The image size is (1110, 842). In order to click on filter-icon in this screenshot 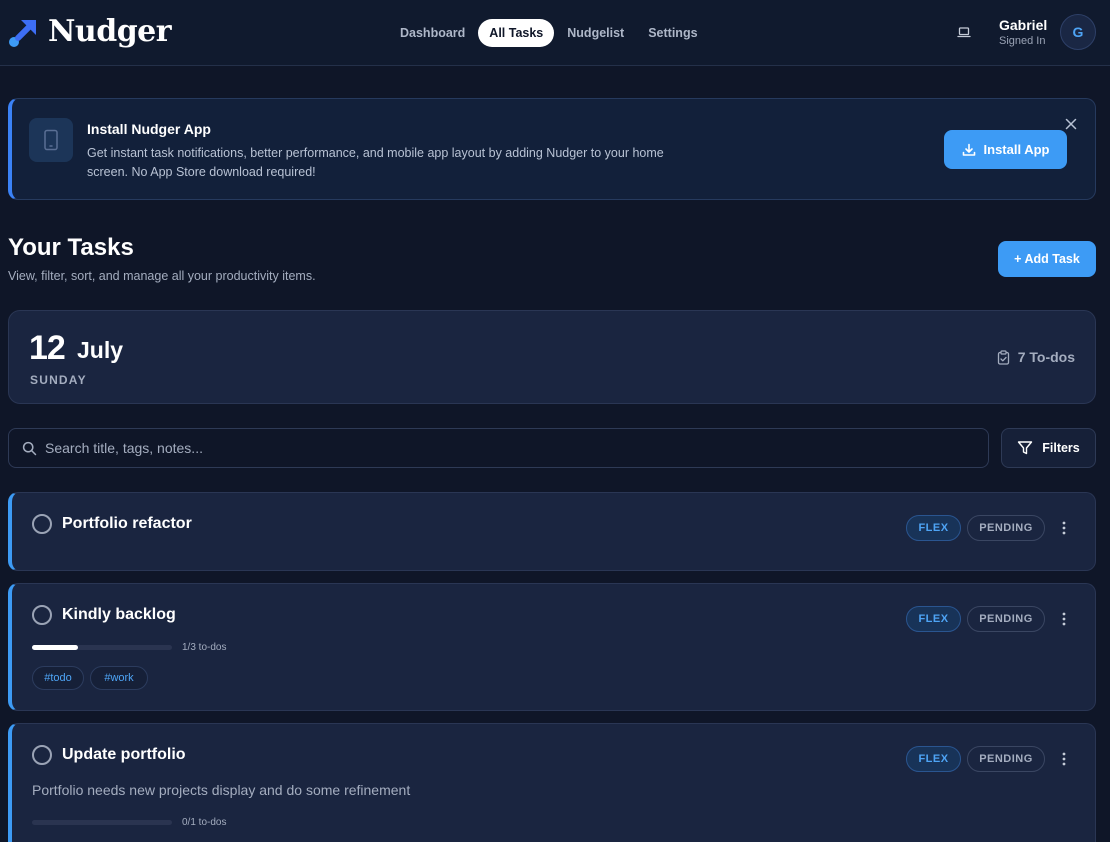, I will do `click(1025, 448)`.